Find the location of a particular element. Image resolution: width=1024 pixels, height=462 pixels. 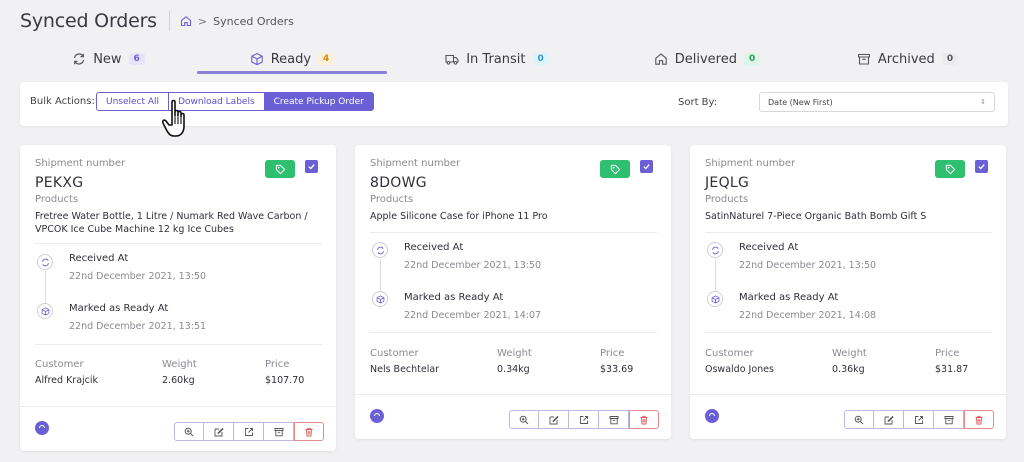

breadcrumb: > Synced Orders is located at coordinates (237, 21).